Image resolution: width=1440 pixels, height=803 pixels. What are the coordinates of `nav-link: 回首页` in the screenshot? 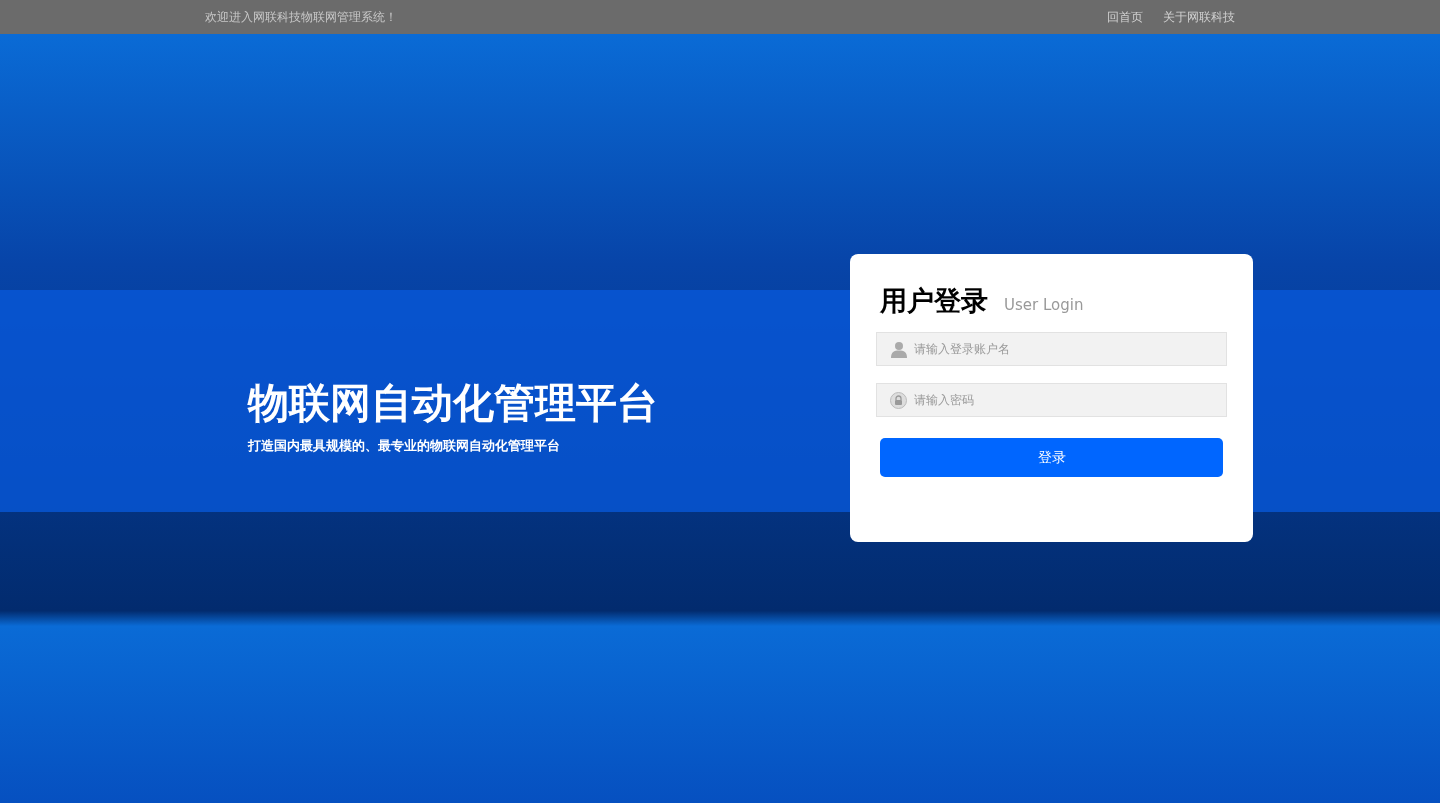 It's located at (1125, 17).